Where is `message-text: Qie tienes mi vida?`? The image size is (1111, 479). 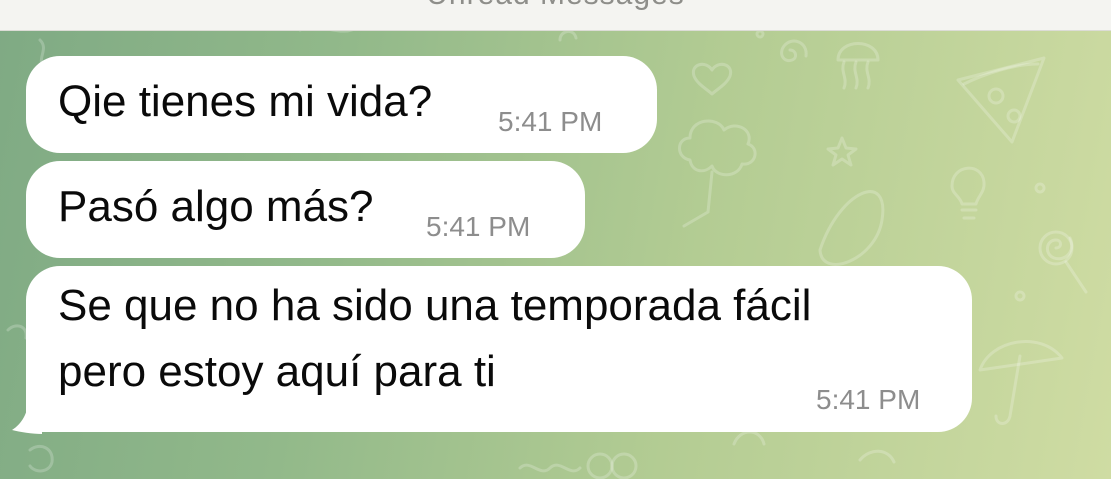
message-text: Qie tienes mi vida? is located at coordinates (245, 101).